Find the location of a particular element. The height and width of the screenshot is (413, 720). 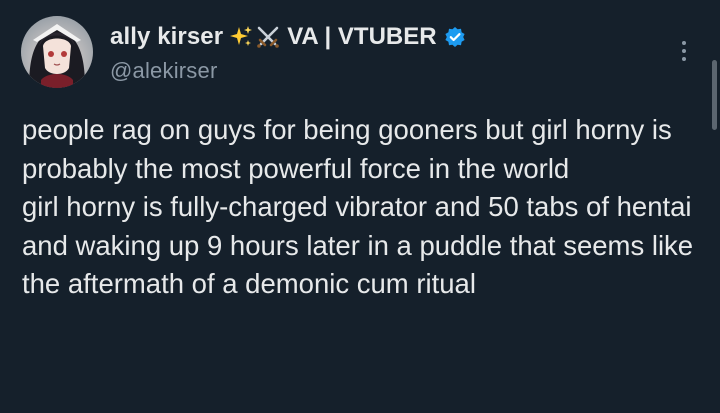

crossed-swords-icon is located at coordinates (268, 37).